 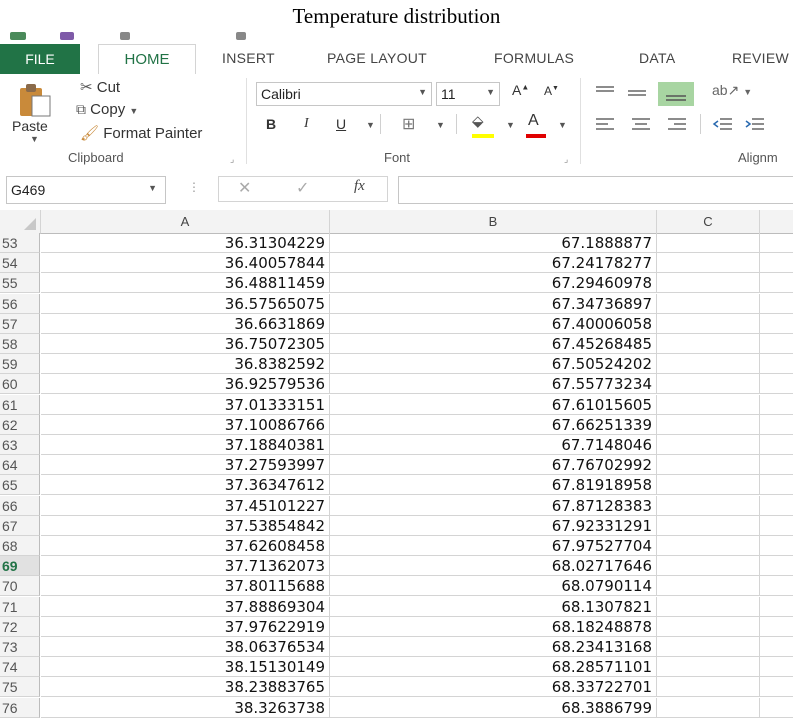 What do you see at coordinates (776, 222) in the screenshot?
I see `column-header-d` at bounding box center [776, 222].